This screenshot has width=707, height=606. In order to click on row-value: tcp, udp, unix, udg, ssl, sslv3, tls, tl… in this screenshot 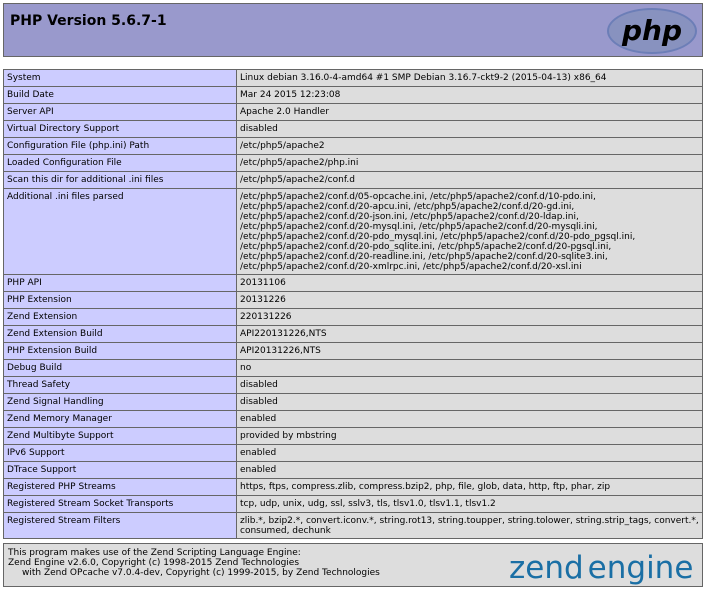, I will do `click(469, 504)`.